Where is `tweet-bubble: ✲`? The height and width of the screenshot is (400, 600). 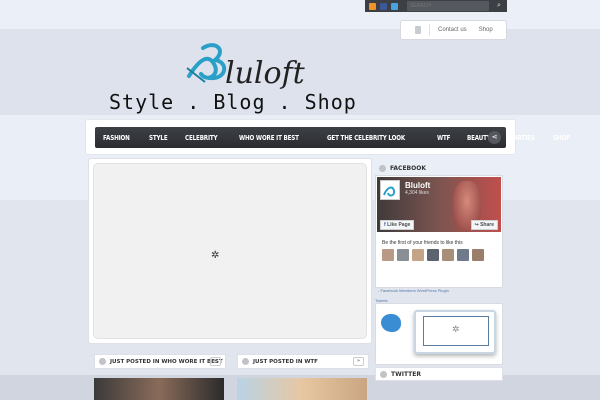 tweet-bubble: ✲ is located at coordinates (455, 332).